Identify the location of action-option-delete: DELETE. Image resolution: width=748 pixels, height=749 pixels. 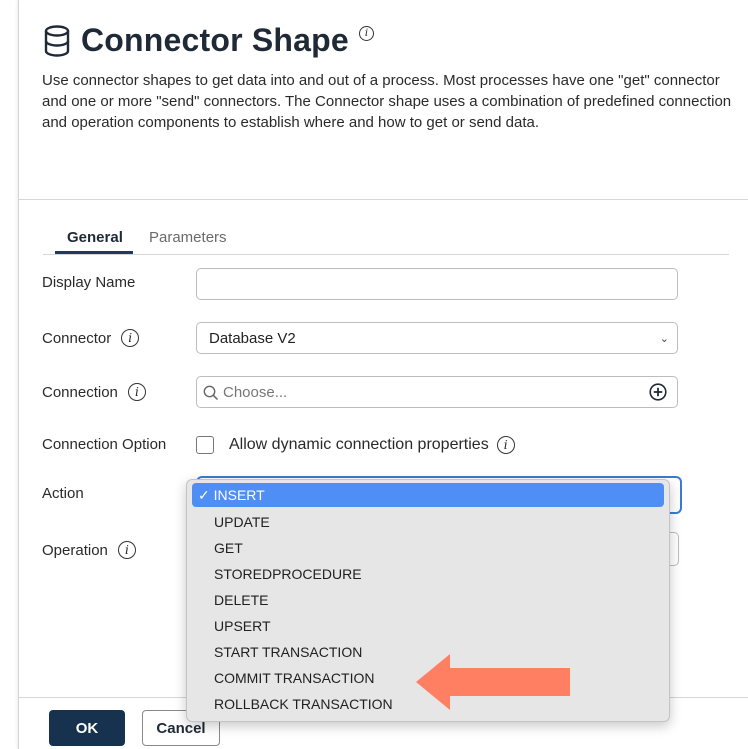
(428, 600).